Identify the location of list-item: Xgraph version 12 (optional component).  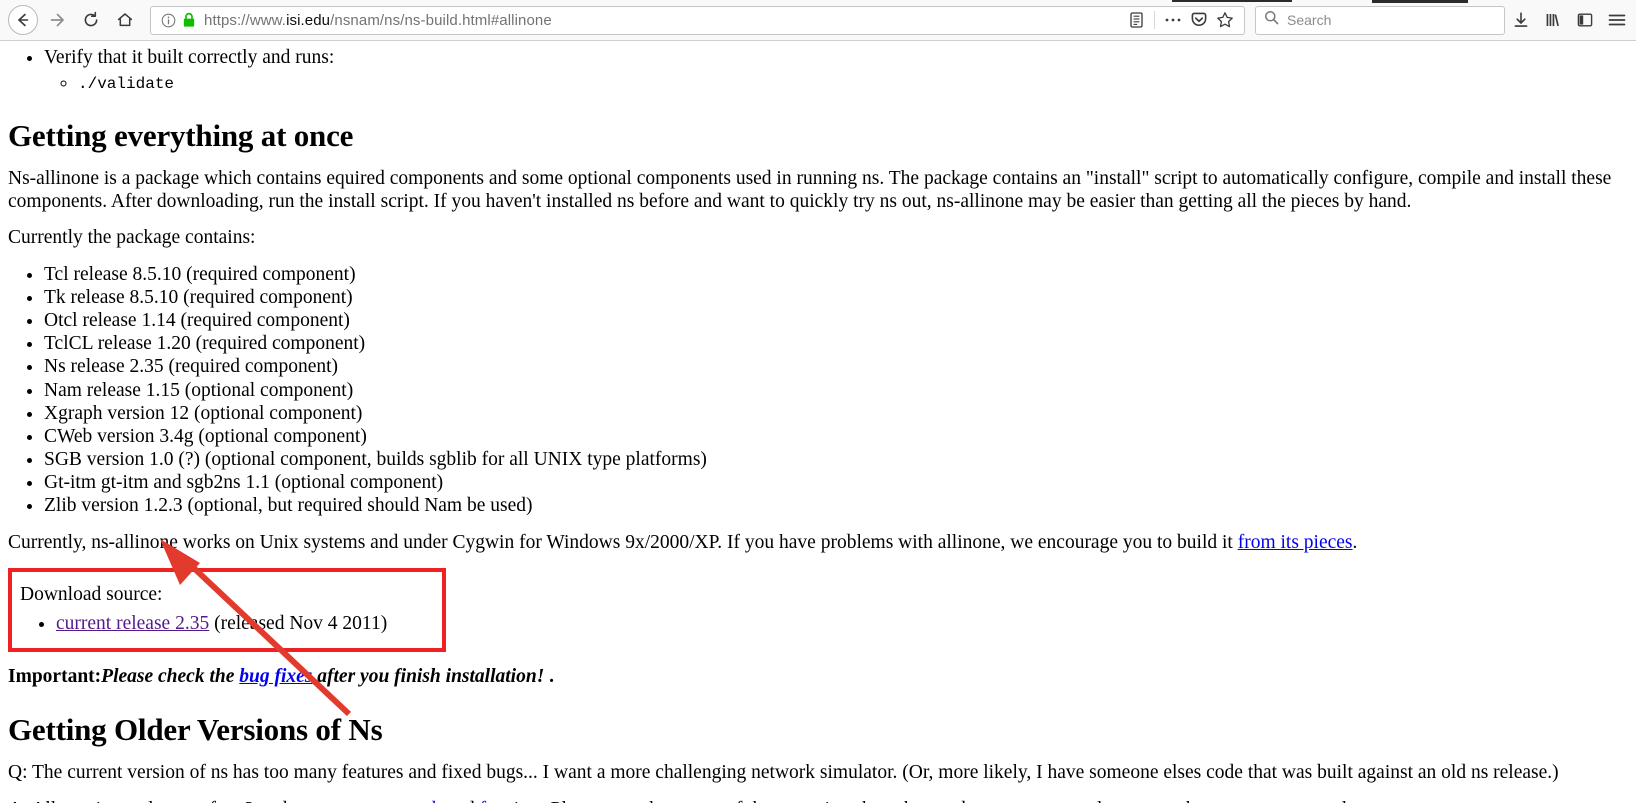
(836, 414).